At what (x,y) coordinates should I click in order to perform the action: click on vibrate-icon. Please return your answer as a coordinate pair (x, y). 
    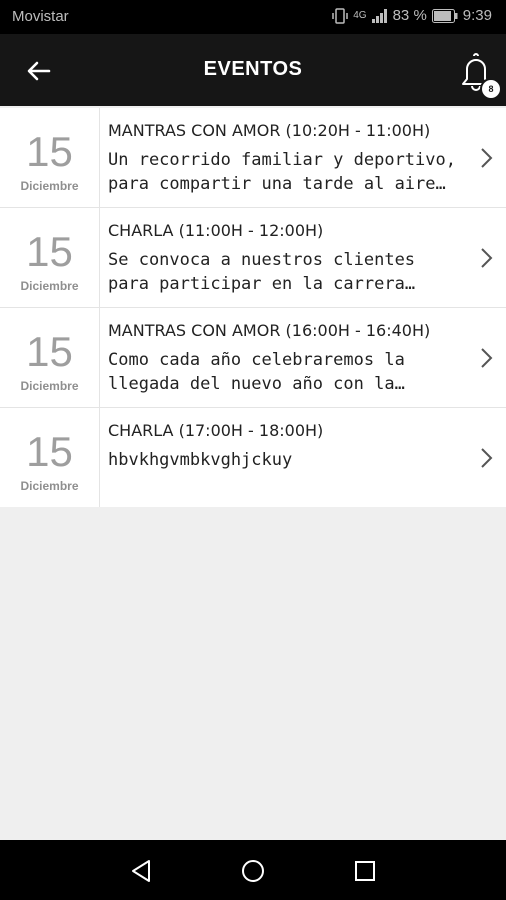
    Looking at the image, I should click on (340, 15).